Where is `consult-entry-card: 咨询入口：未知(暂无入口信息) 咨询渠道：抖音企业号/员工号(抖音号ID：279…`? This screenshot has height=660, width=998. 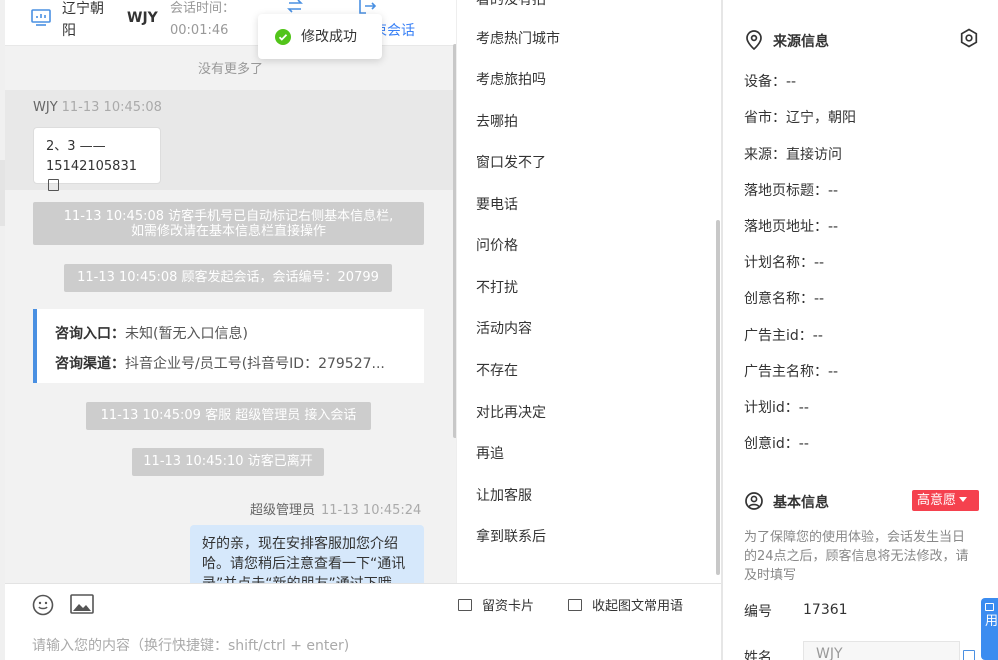 consult-entry-card: 咨询入口：未知(暂无入口信息) 咨询渠道：抖音企业号/员工号(抖音号ID：279… is located at coordinates (228, 346).